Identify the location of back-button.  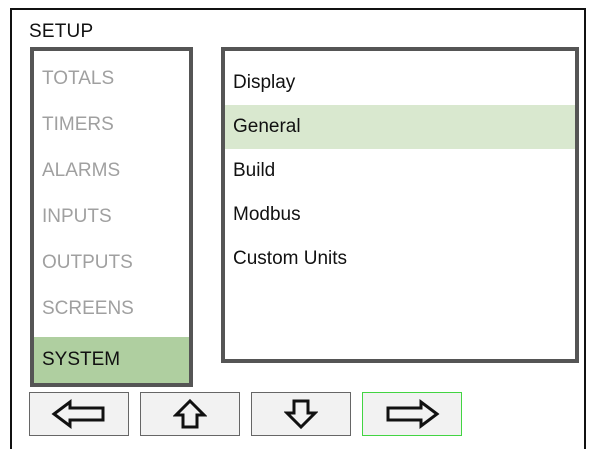
(79, 414).